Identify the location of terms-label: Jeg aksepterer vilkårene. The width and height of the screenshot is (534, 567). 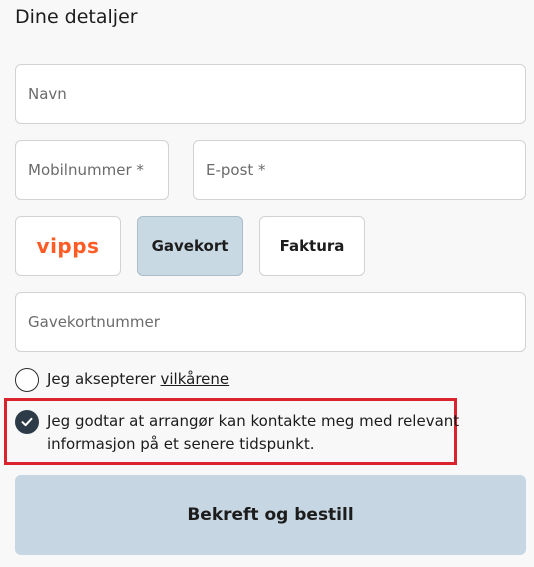
(138, 379).